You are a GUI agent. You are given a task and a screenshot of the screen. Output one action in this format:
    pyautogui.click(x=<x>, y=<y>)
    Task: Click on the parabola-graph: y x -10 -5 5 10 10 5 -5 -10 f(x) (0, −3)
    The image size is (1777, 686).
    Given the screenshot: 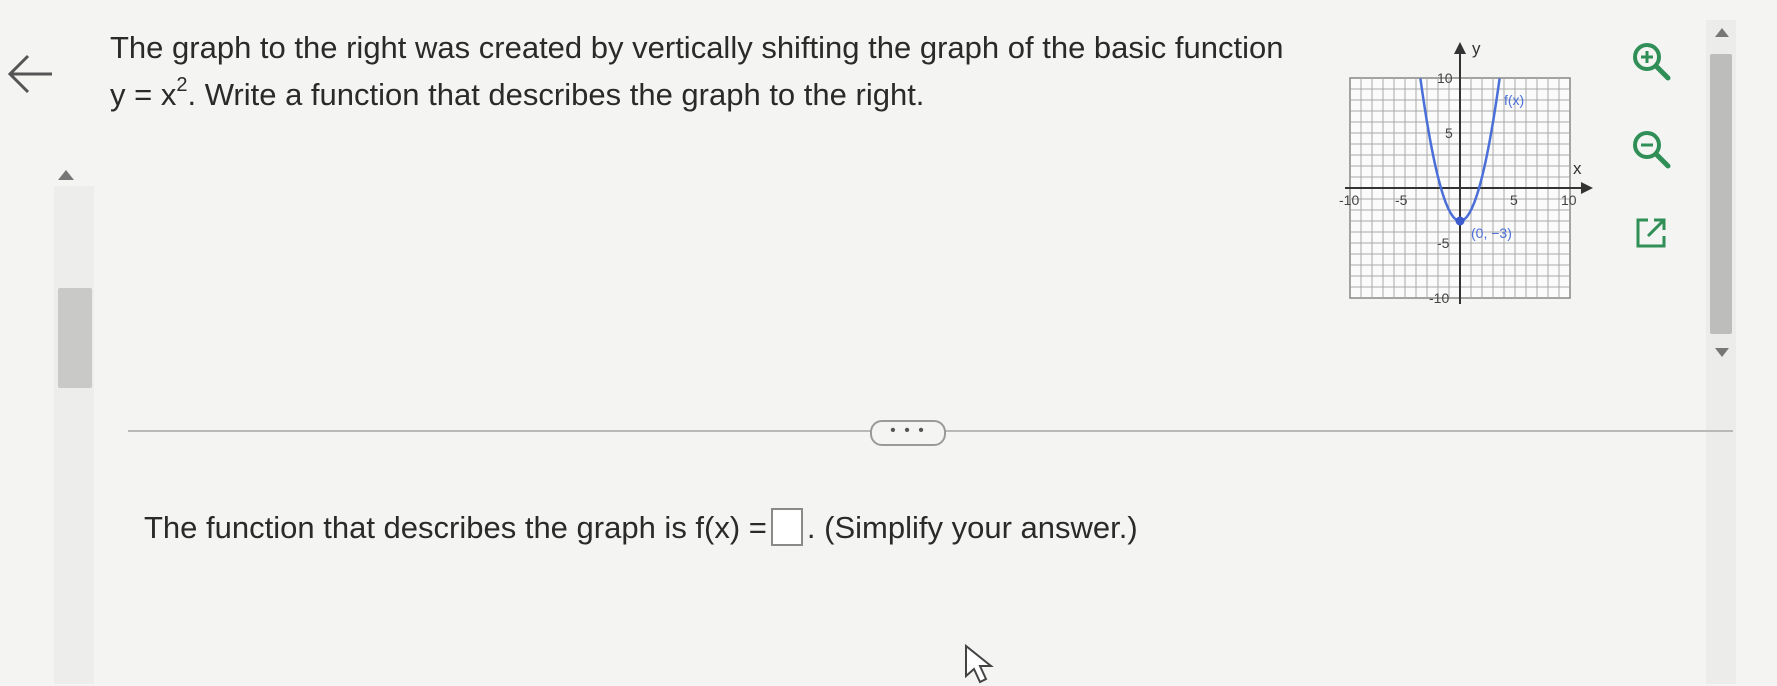 What is the action you would take?
    pyautogui.click(x=1466, y=172)
    